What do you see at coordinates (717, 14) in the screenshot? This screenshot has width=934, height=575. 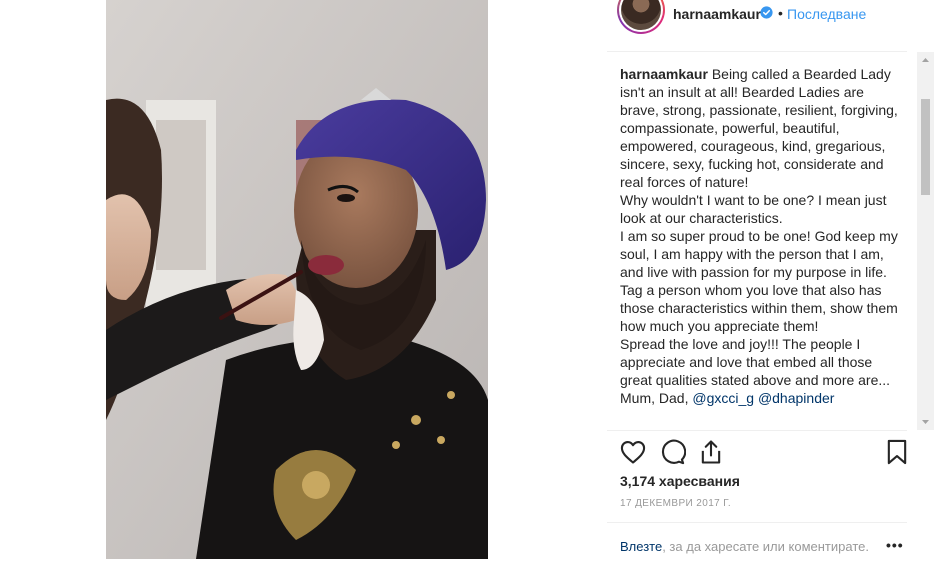 I see `header-username: harnaamkaur` at bounding box center [717, 14].